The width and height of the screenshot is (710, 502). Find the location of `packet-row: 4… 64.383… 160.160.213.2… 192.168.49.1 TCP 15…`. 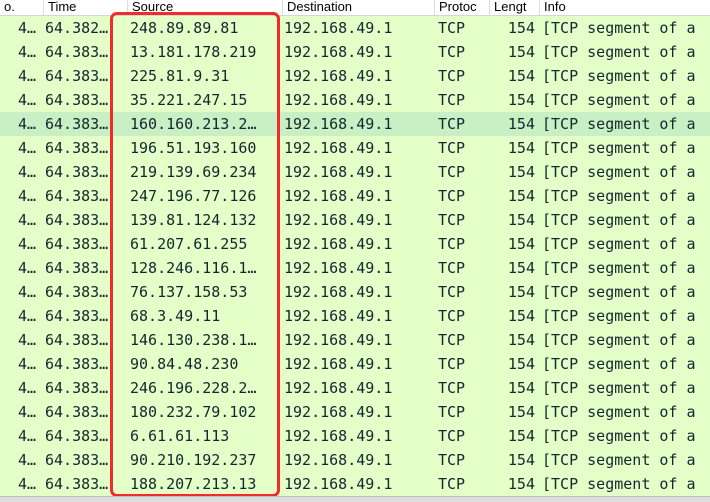

packet-row: 4… 64.383… 160.160.213.2… 192.168.49.1 TCP 15… is located at coordinates (355, 124).